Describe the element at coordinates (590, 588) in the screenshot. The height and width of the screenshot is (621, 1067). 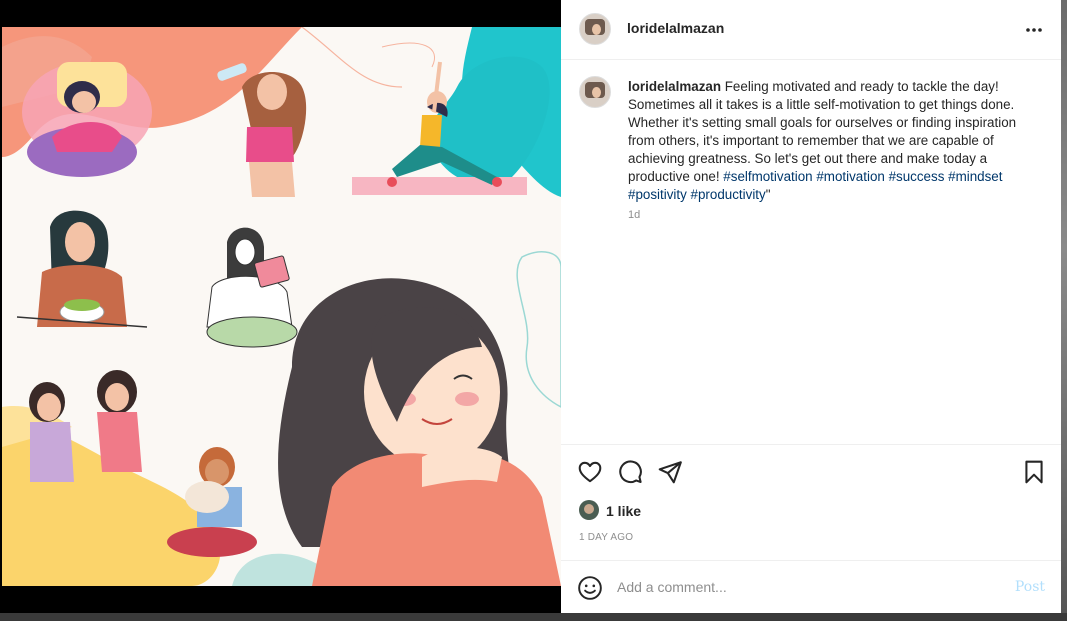
I see `emoji-smile-icon` at that location.